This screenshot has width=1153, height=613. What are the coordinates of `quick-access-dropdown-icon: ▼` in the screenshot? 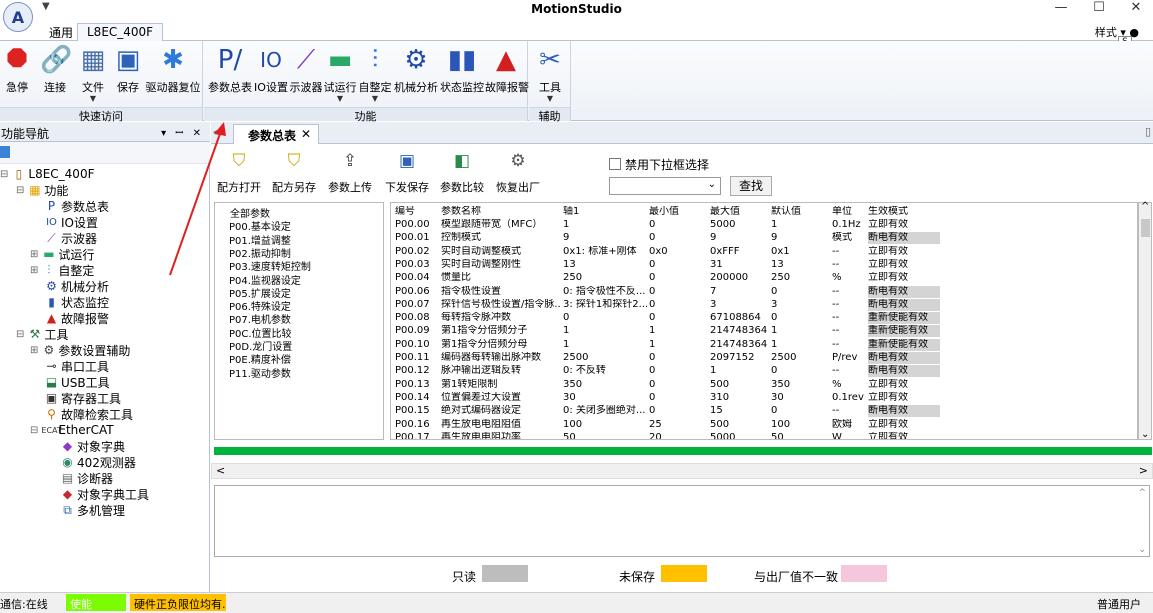 It's located at (46, 6).